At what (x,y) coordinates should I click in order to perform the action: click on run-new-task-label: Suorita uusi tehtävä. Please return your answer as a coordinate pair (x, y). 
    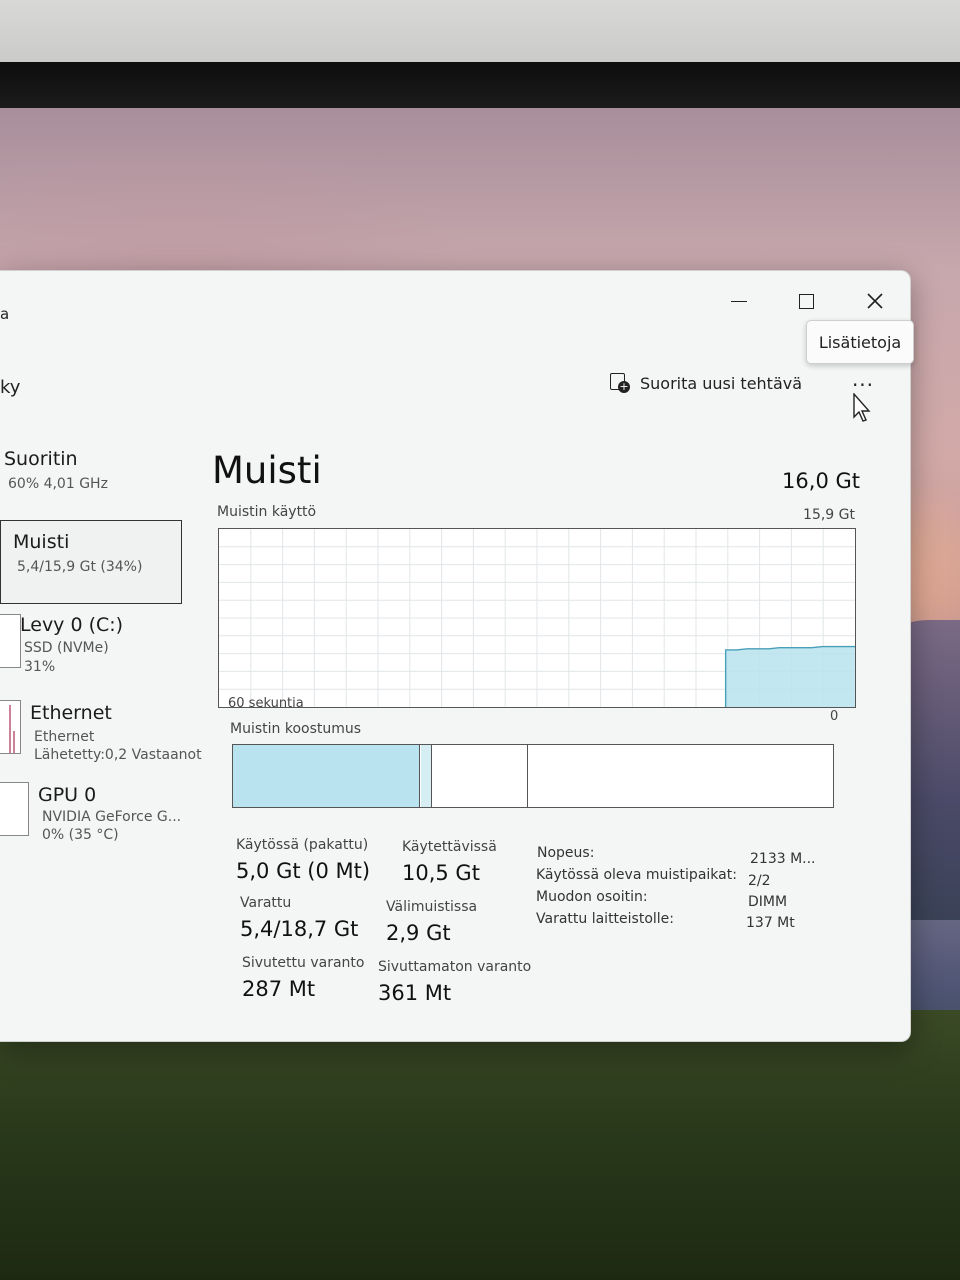
    Looking at the image, I should click on (721, 383).